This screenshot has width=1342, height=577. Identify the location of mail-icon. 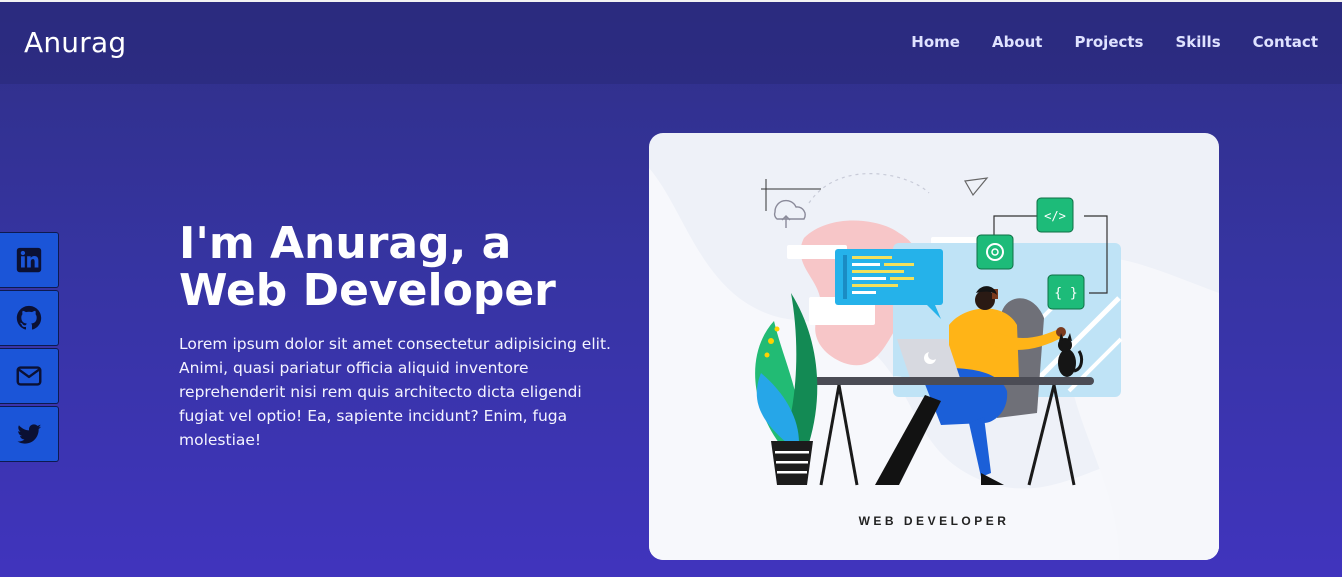
(29, 376).